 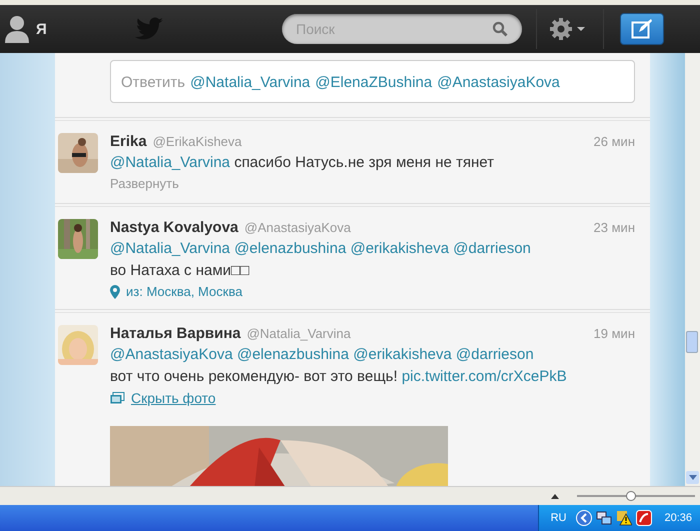 What do you see at coordinates (321, 260) in the screenshot?
I see `tweet-text: @Natalia_Varvina @elenazbushina @erikakisheva @darrieson во Натаха с нами□□` at bounding box center [321, 260].